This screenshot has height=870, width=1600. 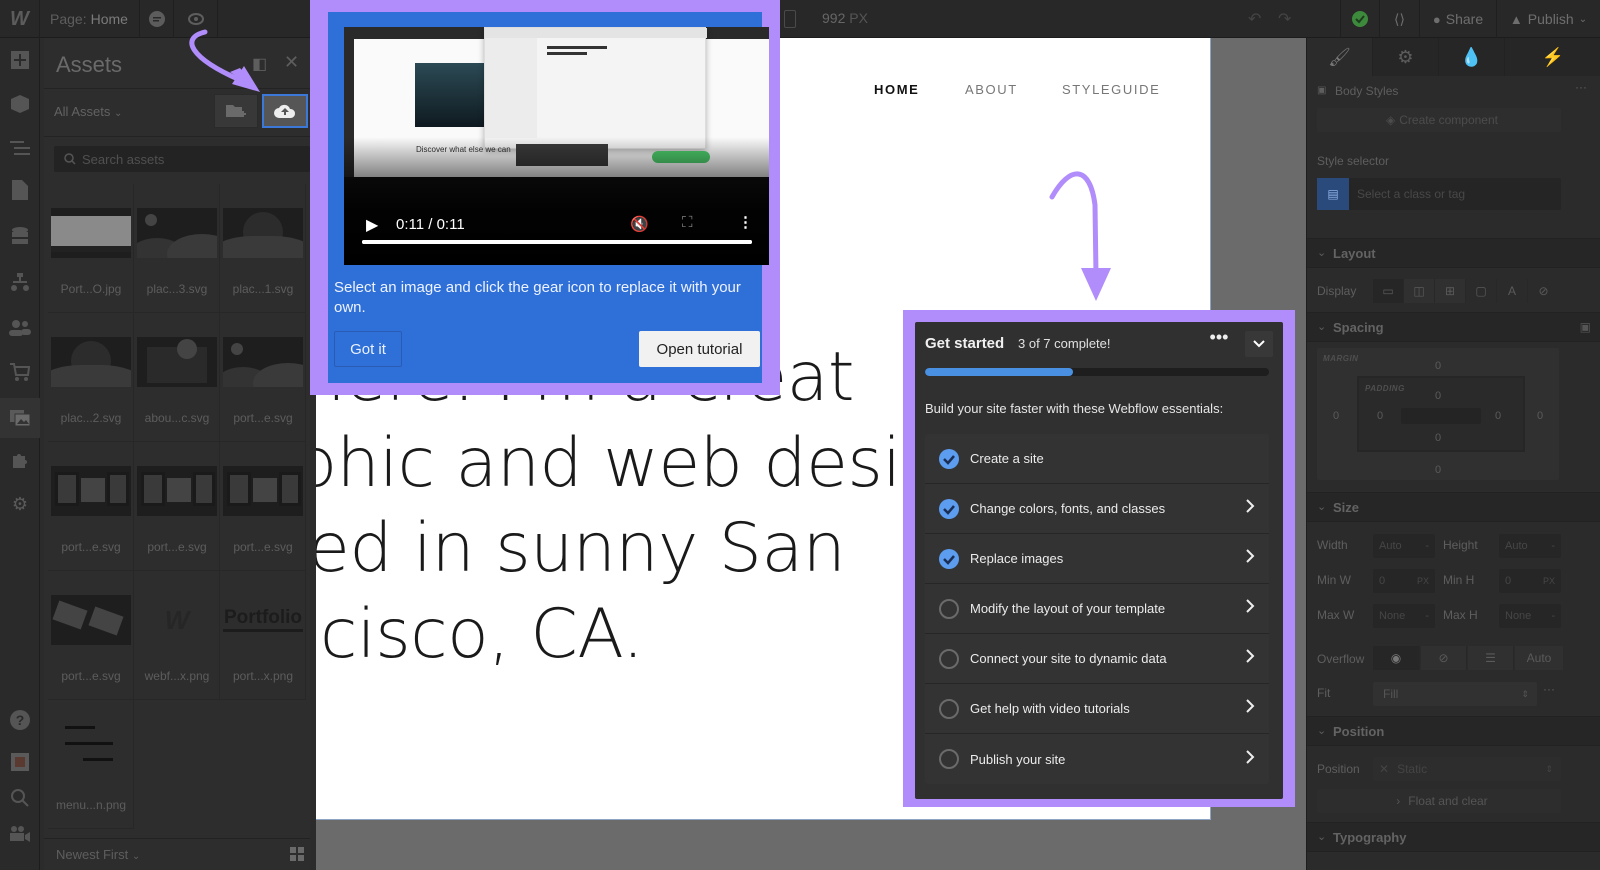 What do you see at coordinates (1512, 291) in the screenshot?
I see `display-inline-icon: A` at bounding box center [1512, 291].